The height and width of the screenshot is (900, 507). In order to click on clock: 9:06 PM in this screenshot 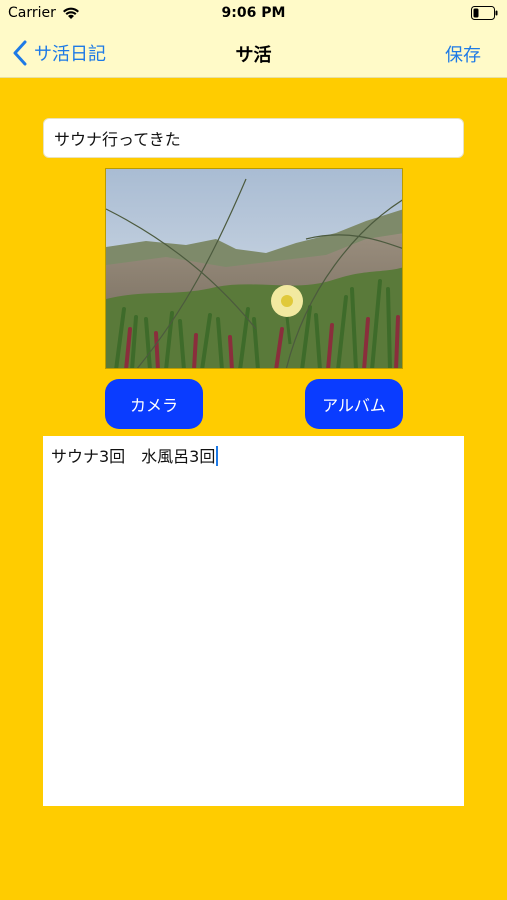, I will do `click(253, 13)`.